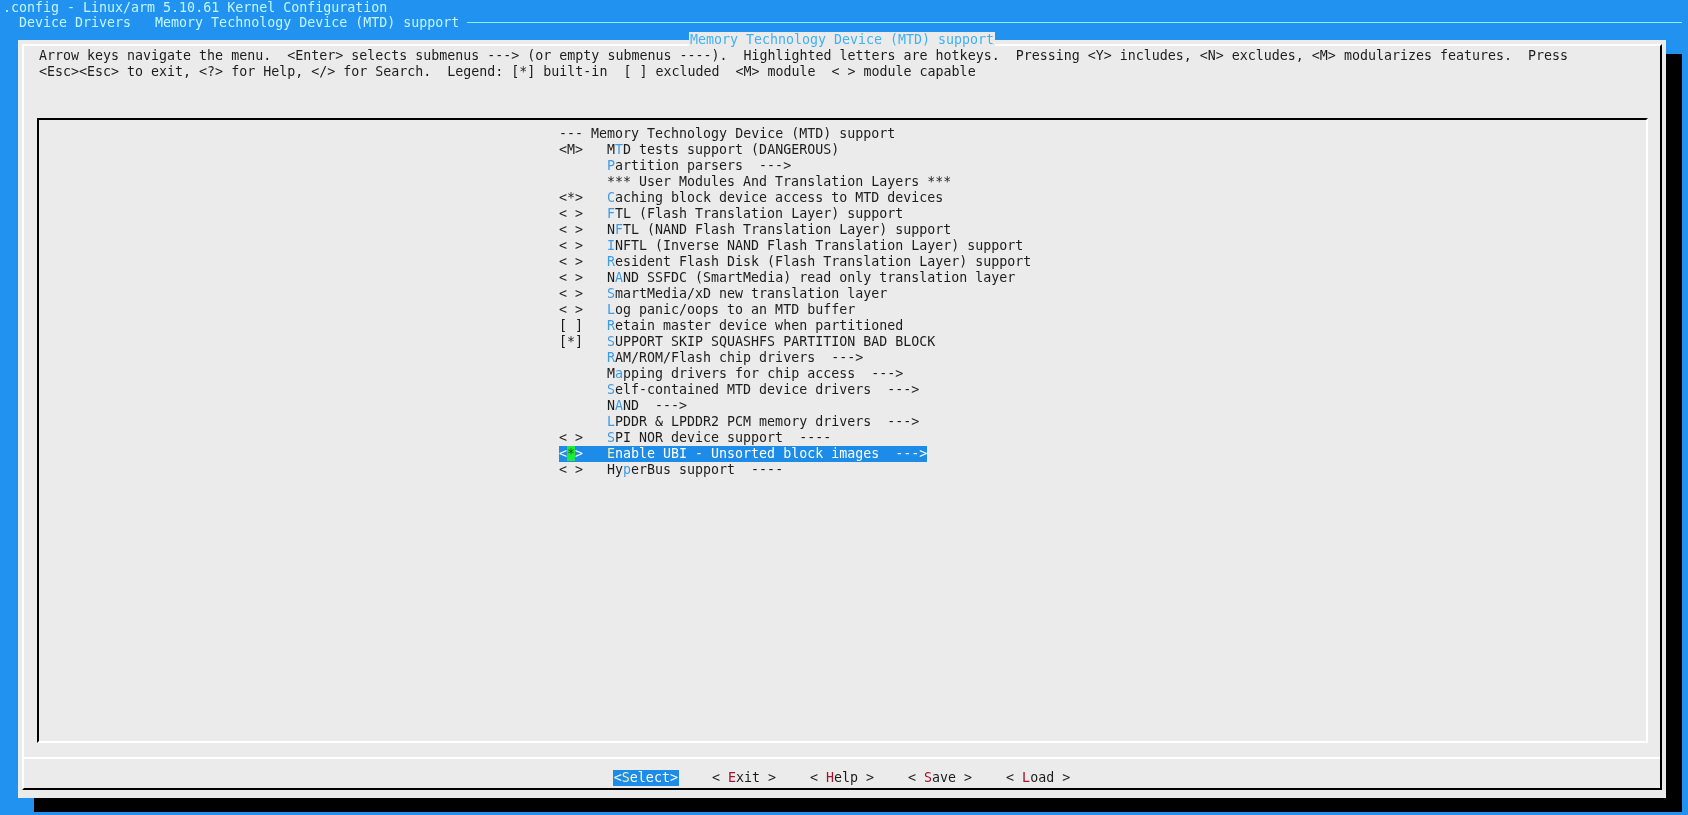 The image size is (1688, 815). I want to click on menu-item: < > NFTL (NAND Flash Translation Layer) support, so click(755, 230).